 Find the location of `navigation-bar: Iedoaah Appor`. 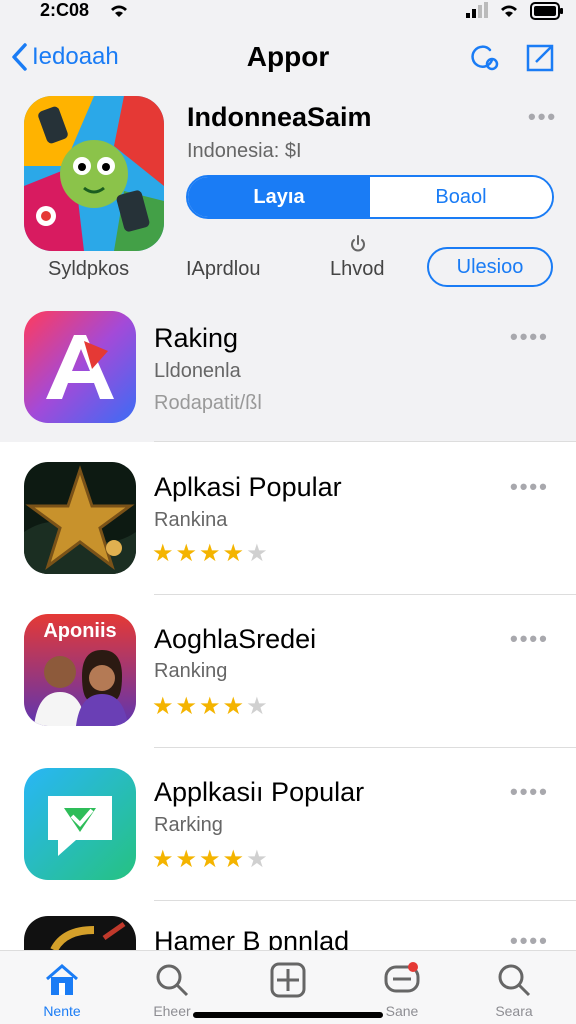

navigation-bar: Iedoaah Appor is located at coordinates (288, 58).